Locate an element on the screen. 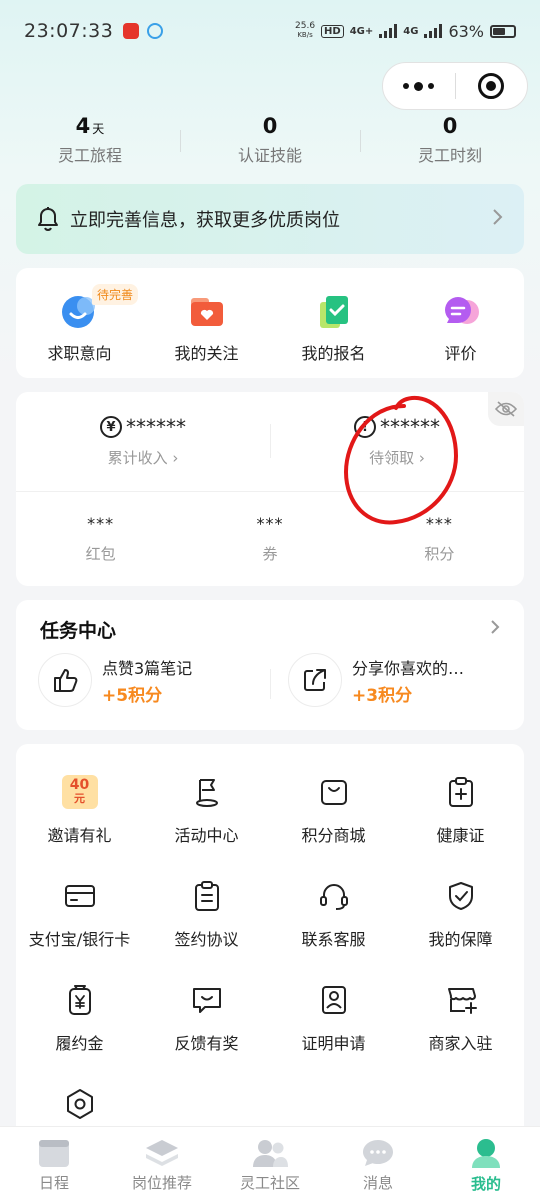  status-app-icons is located at coordinates (143, 31).